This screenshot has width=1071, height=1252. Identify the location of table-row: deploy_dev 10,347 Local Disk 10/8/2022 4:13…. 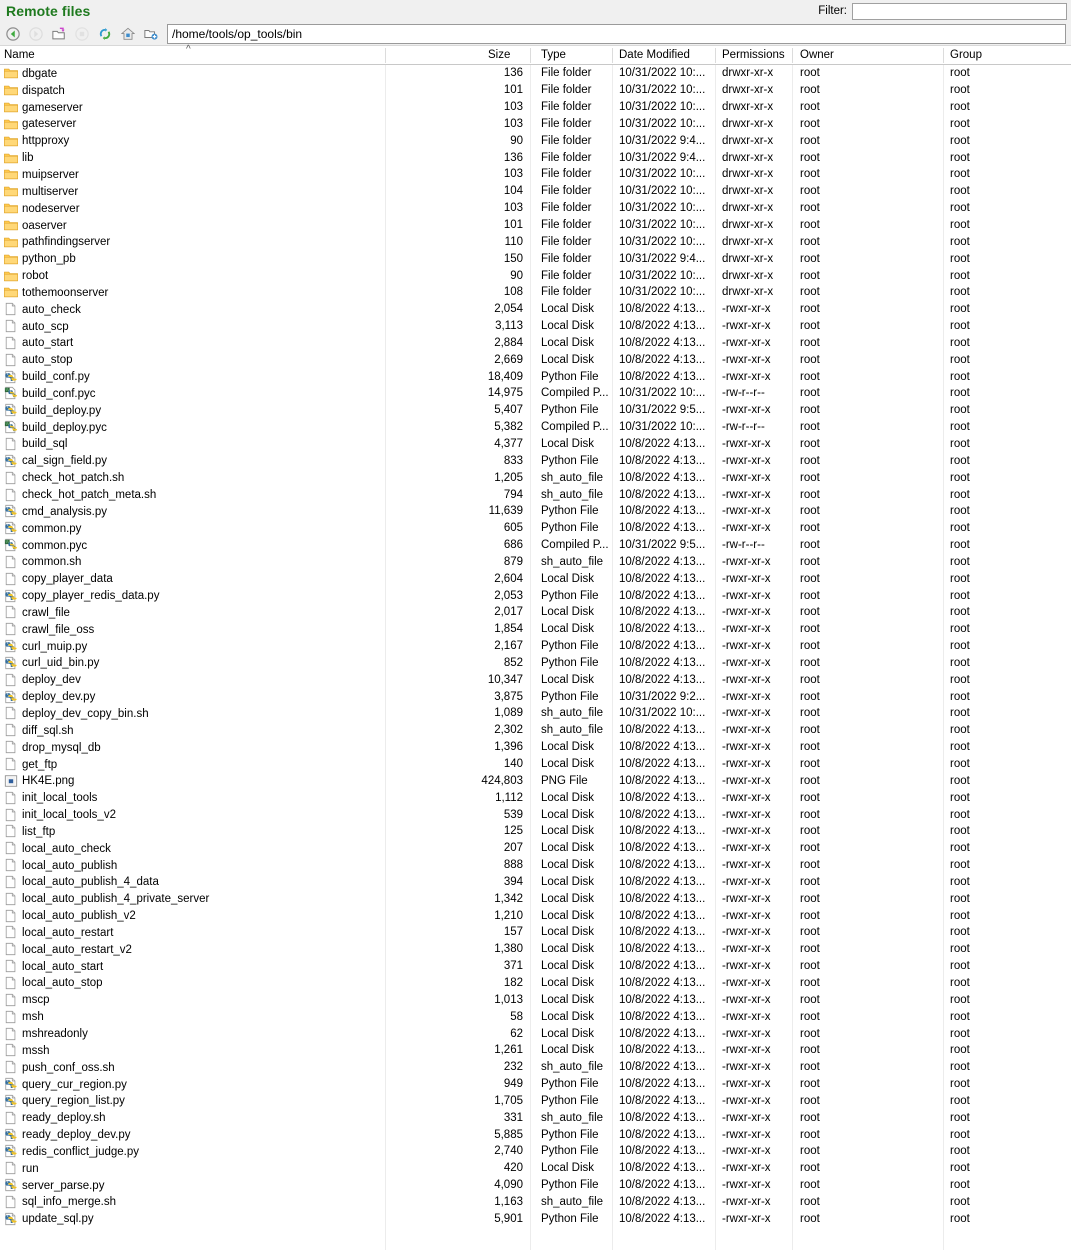
(535, 679).